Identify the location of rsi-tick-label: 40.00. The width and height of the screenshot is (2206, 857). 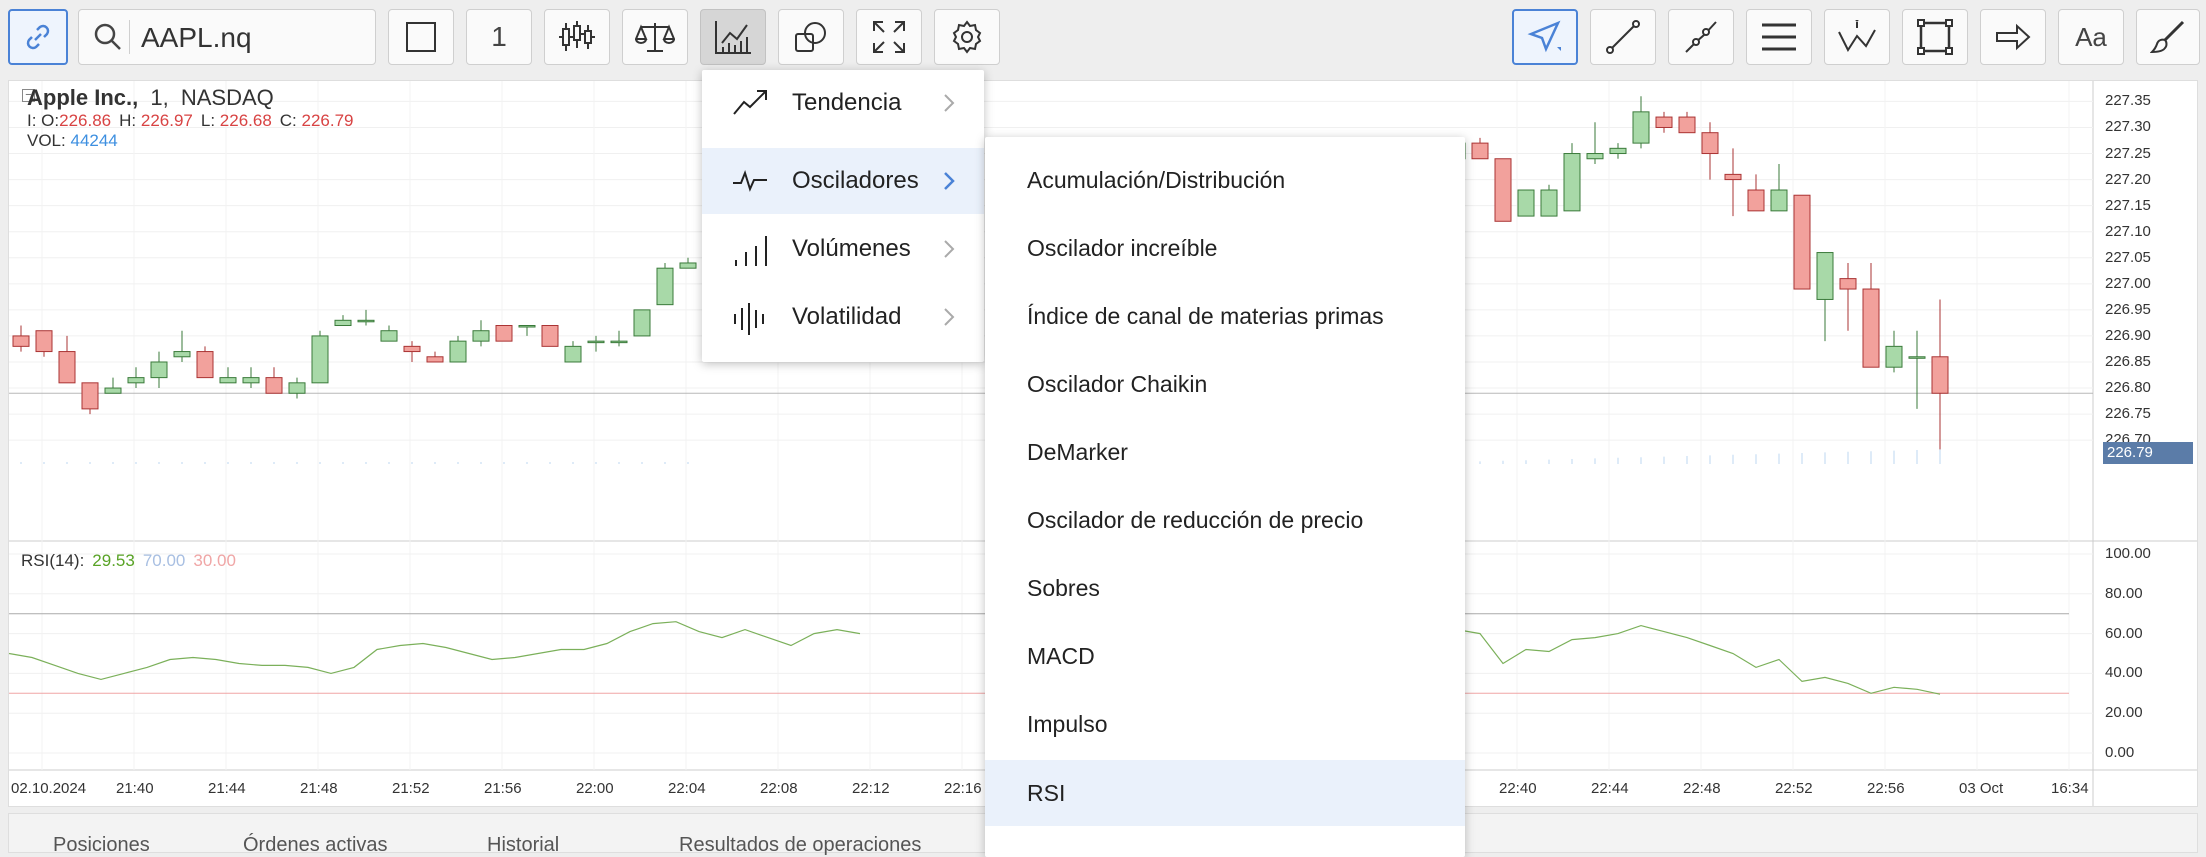
(2124, 673).